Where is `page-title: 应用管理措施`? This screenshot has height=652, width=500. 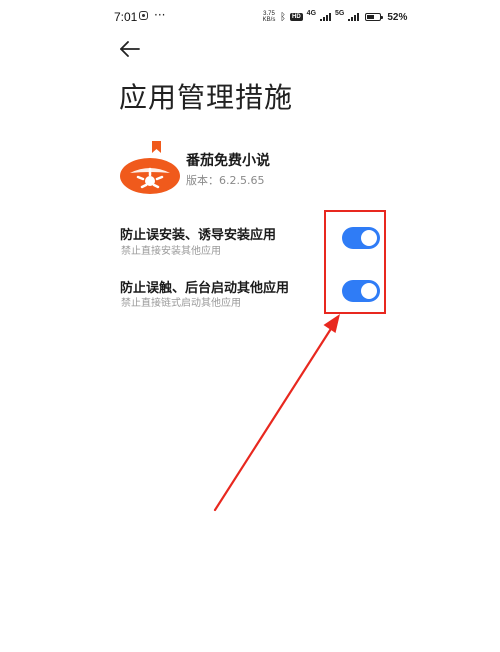 page-title: 应用管理措施 is located at coordinates (206, 97).